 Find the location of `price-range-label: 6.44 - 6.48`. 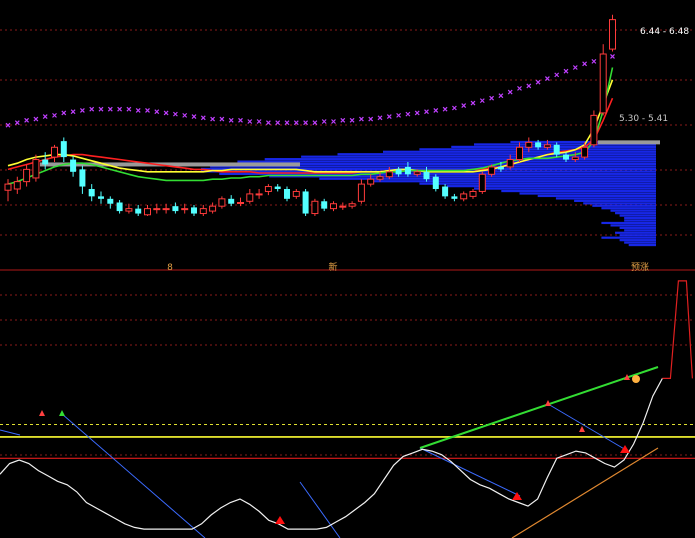

price-range-label: 6.44 - 6.48 is located at coordinates (664, 32).